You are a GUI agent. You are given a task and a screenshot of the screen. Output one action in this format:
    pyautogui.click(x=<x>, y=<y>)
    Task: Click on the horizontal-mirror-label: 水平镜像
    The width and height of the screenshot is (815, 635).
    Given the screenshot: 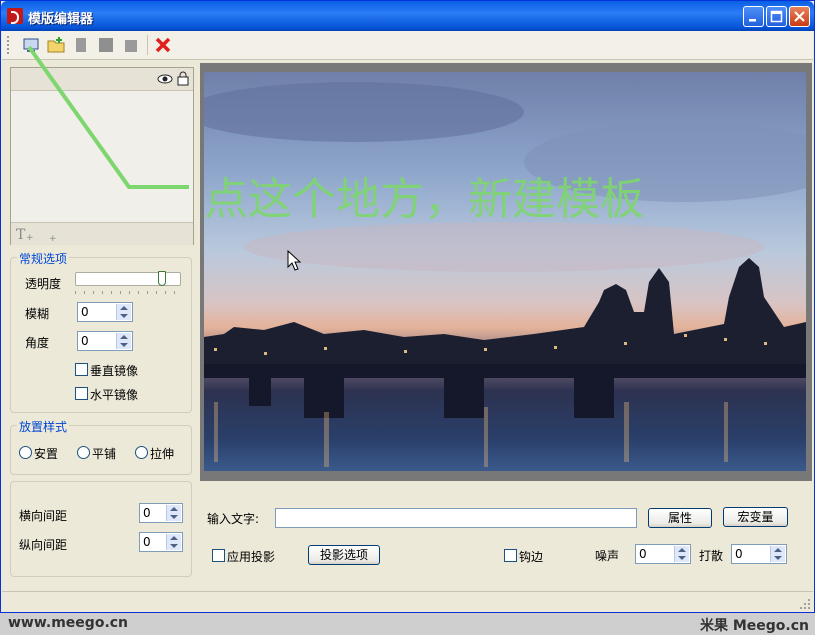 What is the action you would take?
    pyautogui.click(x=114, y=395)
    